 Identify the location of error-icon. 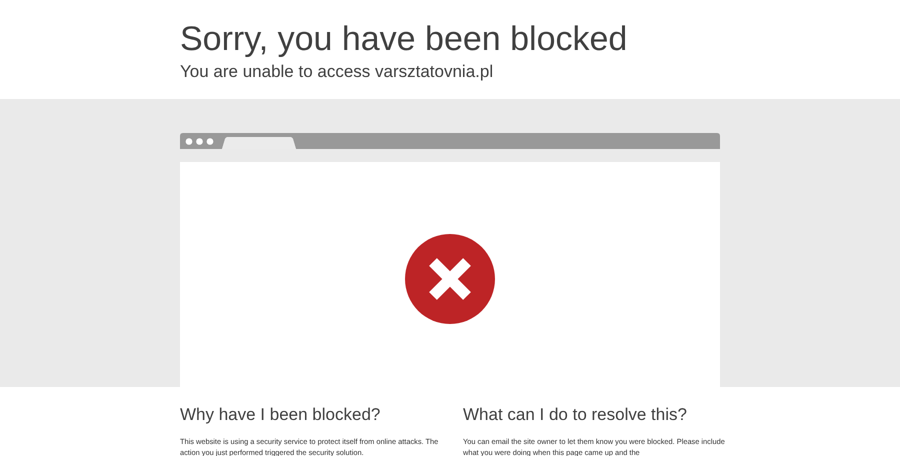
(450, 279).